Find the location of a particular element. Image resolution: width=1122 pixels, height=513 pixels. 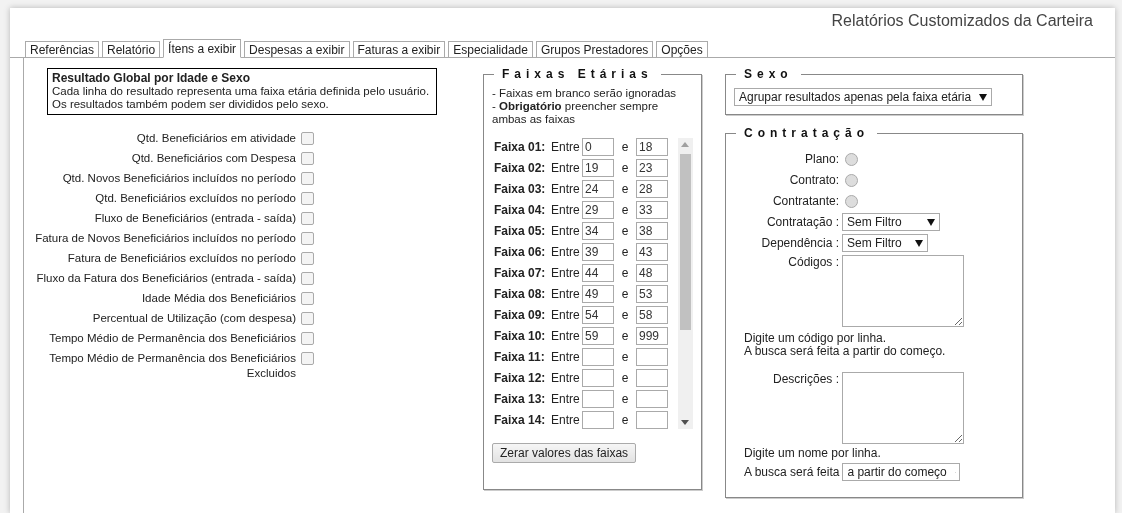

input-field: 0 is located at coordinates (598, 147).